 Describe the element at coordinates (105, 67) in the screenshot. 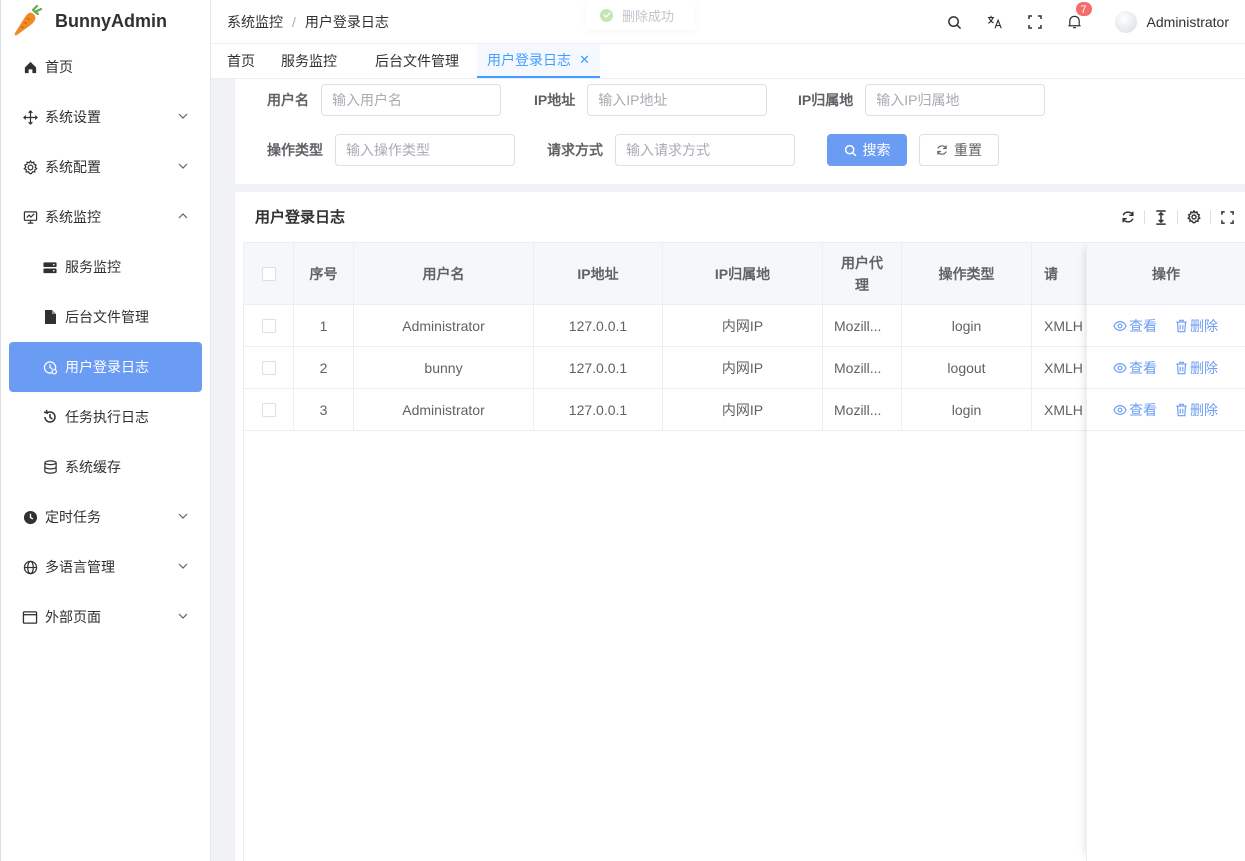

I see `sidebar-item-home: 首页` at that location.